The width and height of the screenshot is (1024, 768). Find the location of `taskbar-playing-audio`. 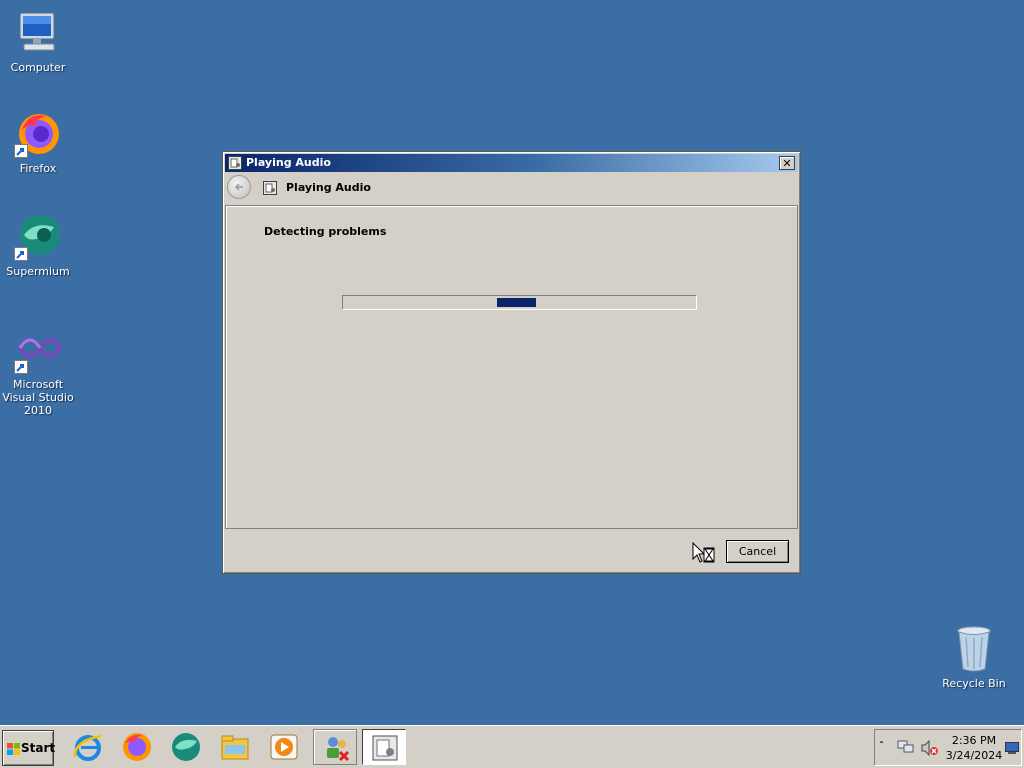

taskbar-playing-audio is located at coordinates (384, 747).